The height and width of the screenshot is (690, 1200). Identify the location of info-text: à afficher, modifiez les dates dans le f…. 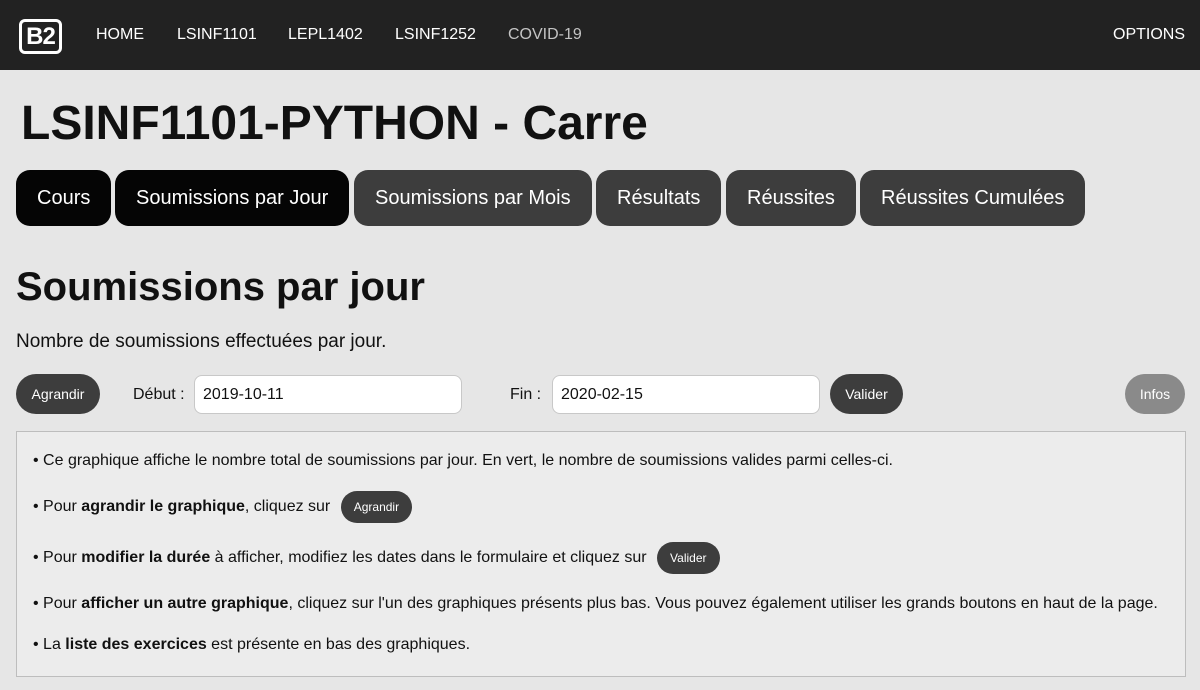
(428, 558).